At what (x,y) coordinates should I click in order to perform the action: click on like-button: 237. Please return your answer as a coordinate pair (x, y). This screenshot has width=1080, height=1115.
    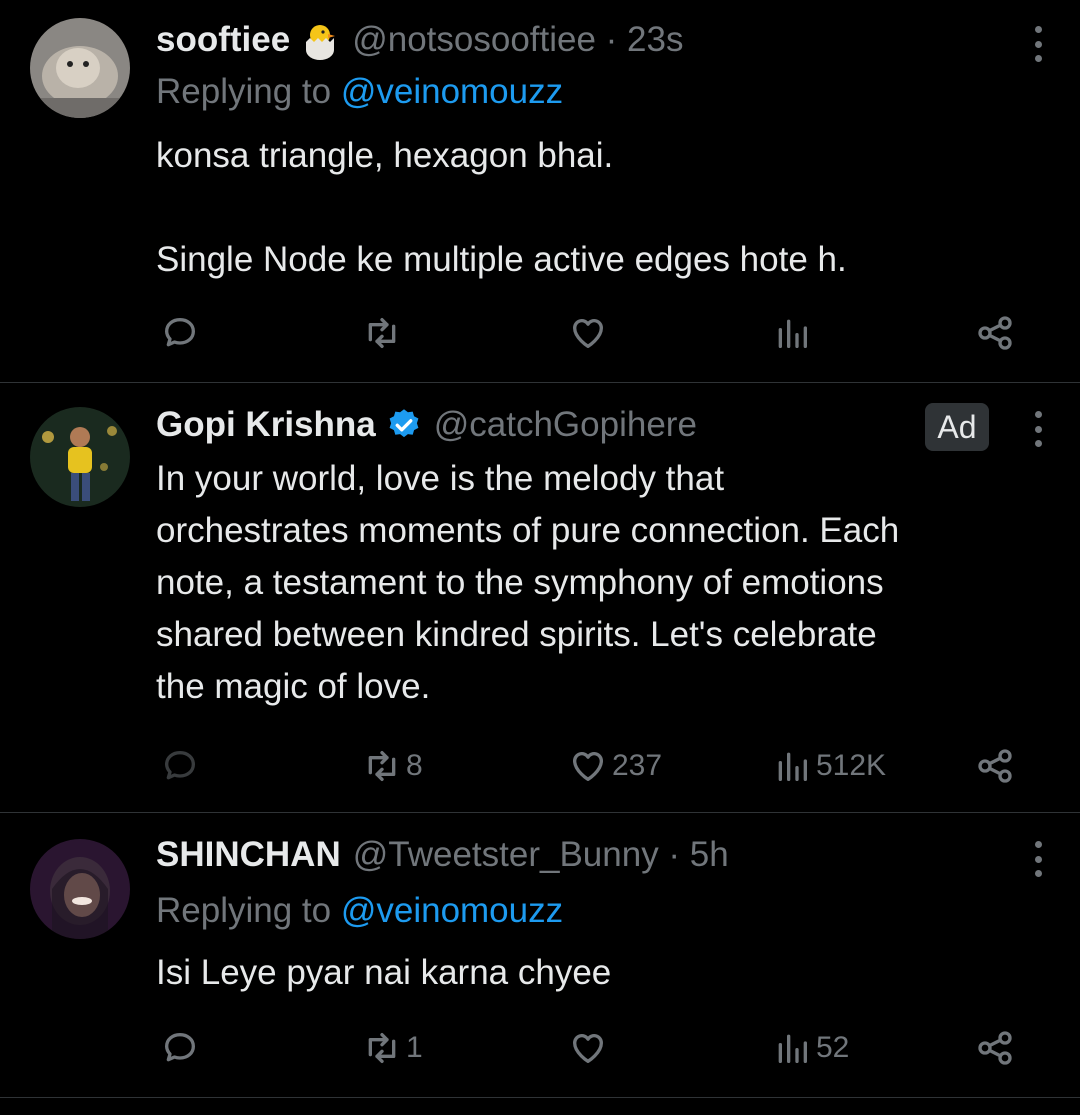
    Looking at the image, I should click on (615, 766).